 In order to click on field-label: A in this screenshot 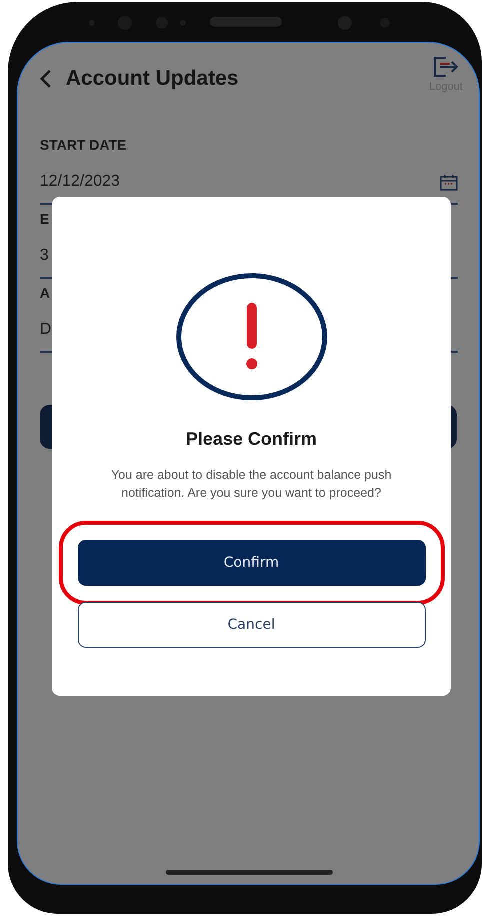, I will do `click(46, 293)`.